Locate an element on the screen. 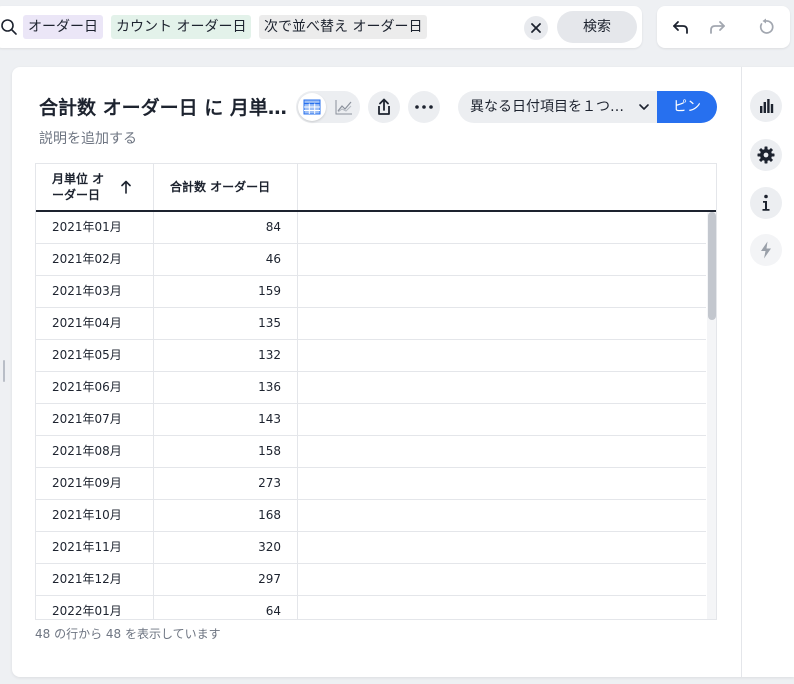  lightning-icon is located at coordinates (766, 250).